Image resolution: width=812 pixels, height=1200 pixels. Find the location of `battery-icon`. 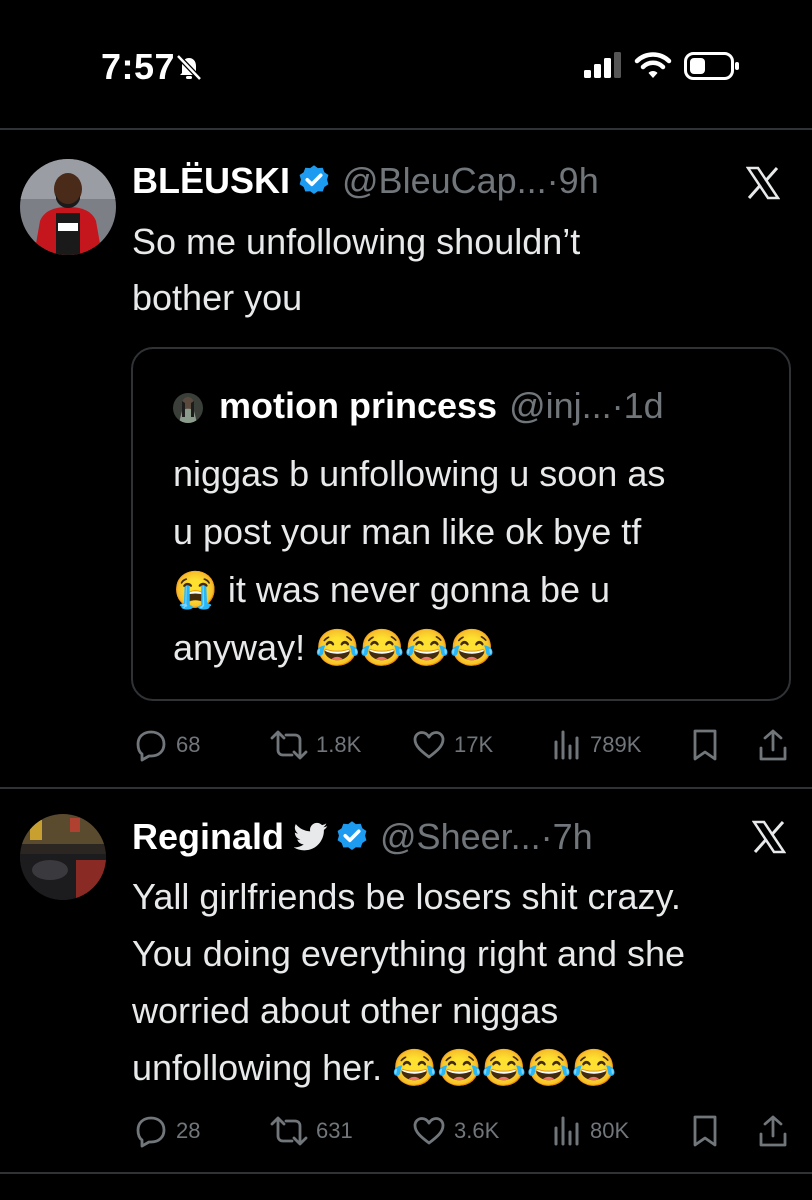

battery-icon is located at coordinates (711, 66).